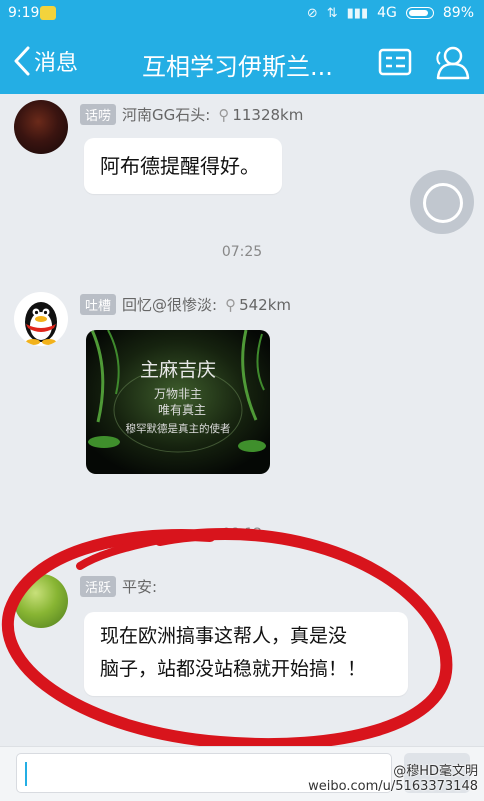  I want to click on image-line: 万物非主, so click(178, 394).